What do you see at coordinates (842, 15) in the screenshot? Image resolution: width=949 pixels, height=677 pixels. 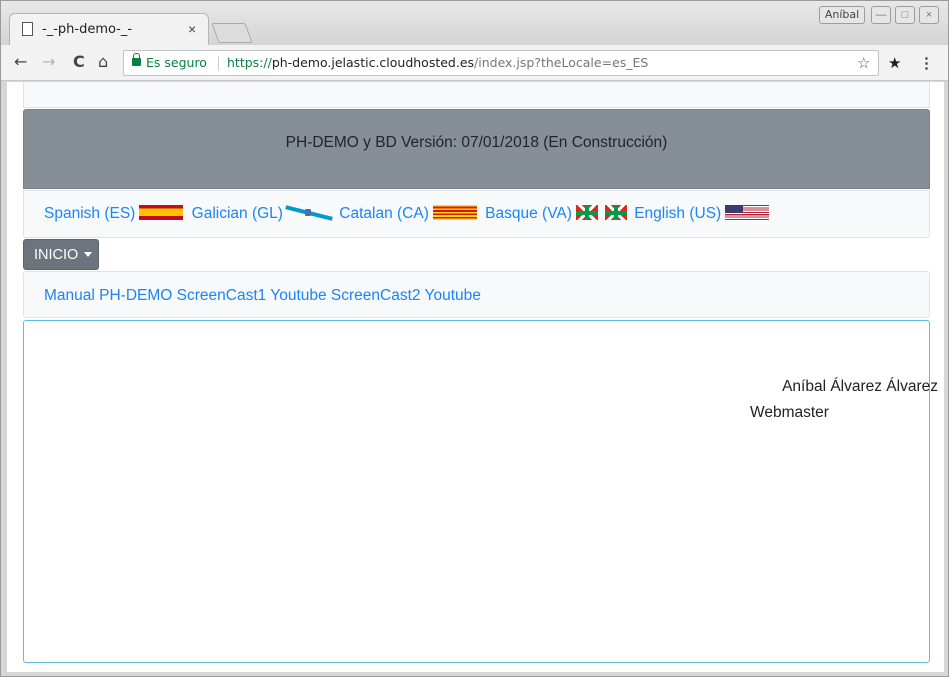 I see `profile-button: Aníbal` at bounding box center [842, 15].